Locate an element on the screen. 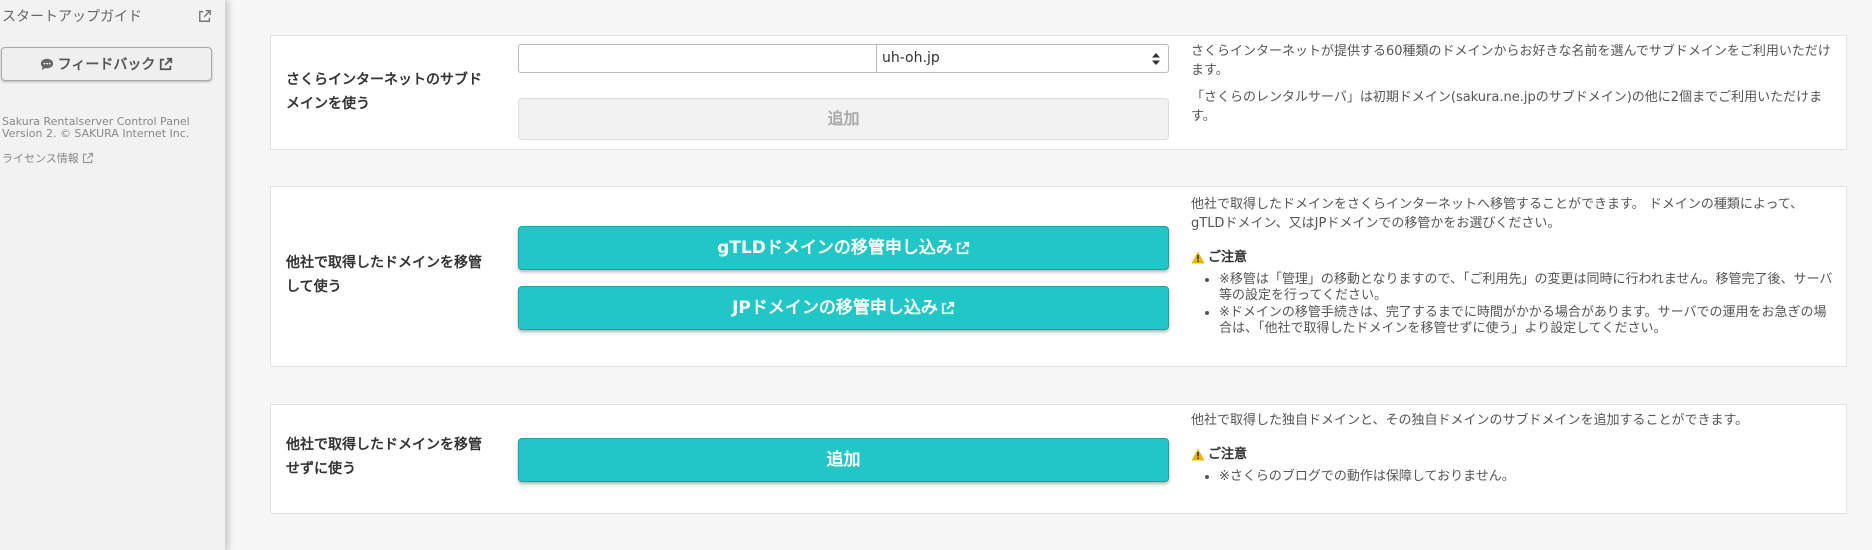 The width and height of the screenshot is (1872, 550). subdomain-input is located at coordinates (697, 58).